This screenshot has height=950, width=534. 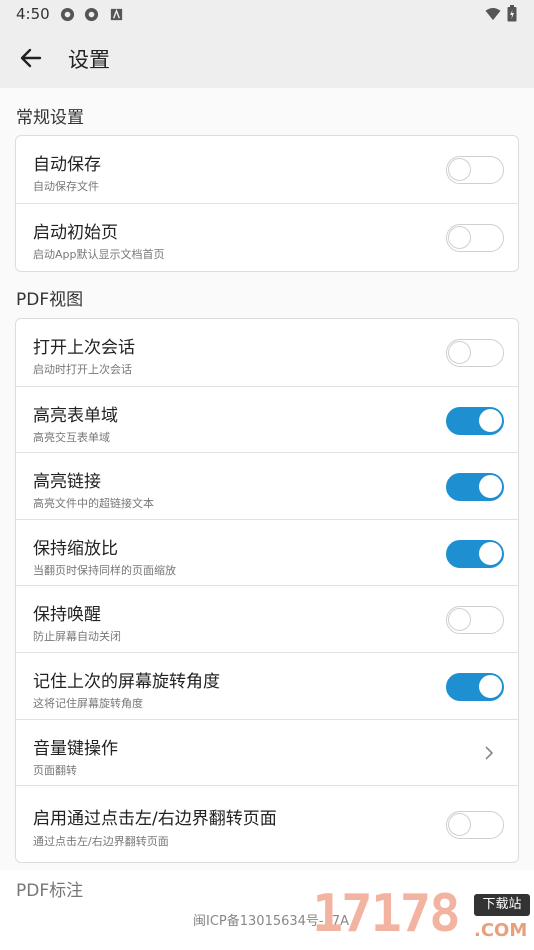 What do you see at coordinates (89, 60) in the screenshot?
I see `page-title: 设置` at bounding box center [89, 60].